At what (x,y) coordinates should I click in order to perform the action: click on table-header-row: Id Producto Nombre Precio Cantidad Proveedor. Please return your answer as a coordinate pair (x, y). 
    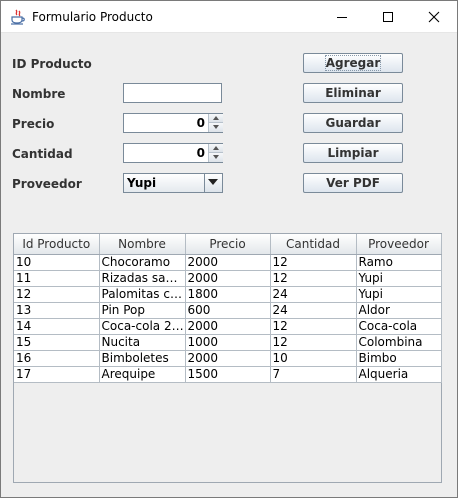
    Looking at the image, I should click on (228, 244).